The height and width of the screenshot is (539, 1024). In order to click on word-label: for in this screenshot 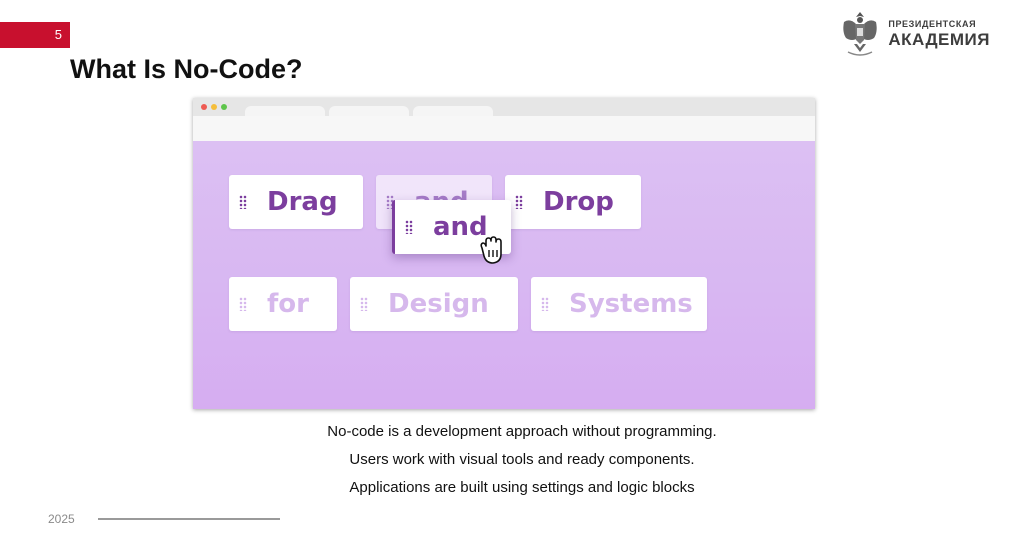, I will do `click(288, 304)`.